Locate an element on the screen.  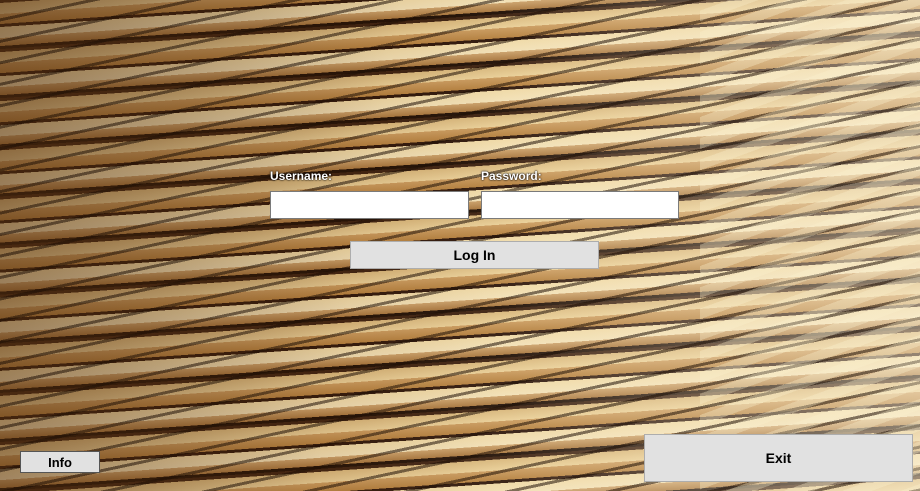
info-button: Info is located at coordinates (60, 462).